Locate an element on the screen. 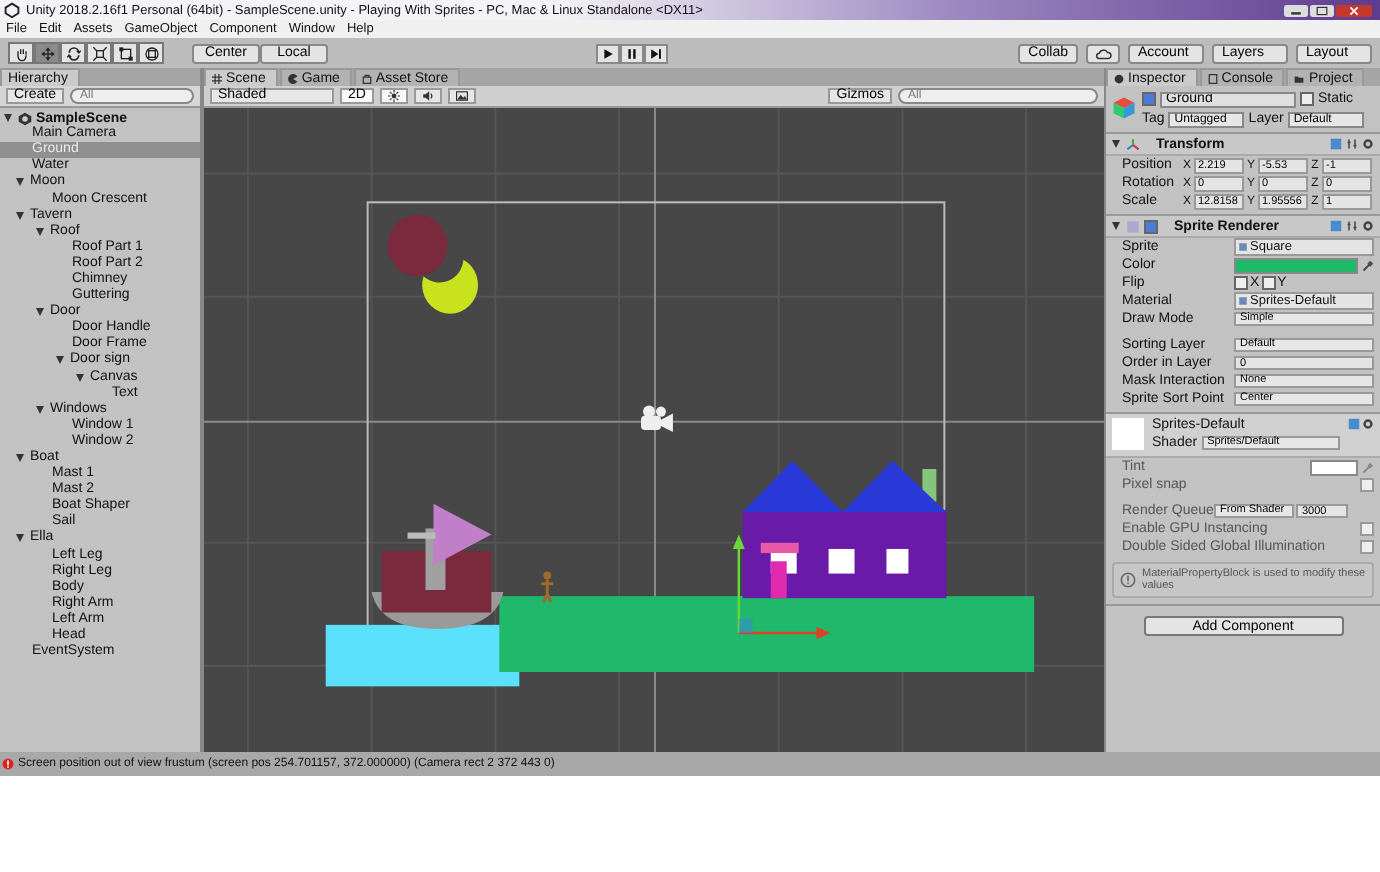  enabled-checkbox is located at coordinates (1151, 226).